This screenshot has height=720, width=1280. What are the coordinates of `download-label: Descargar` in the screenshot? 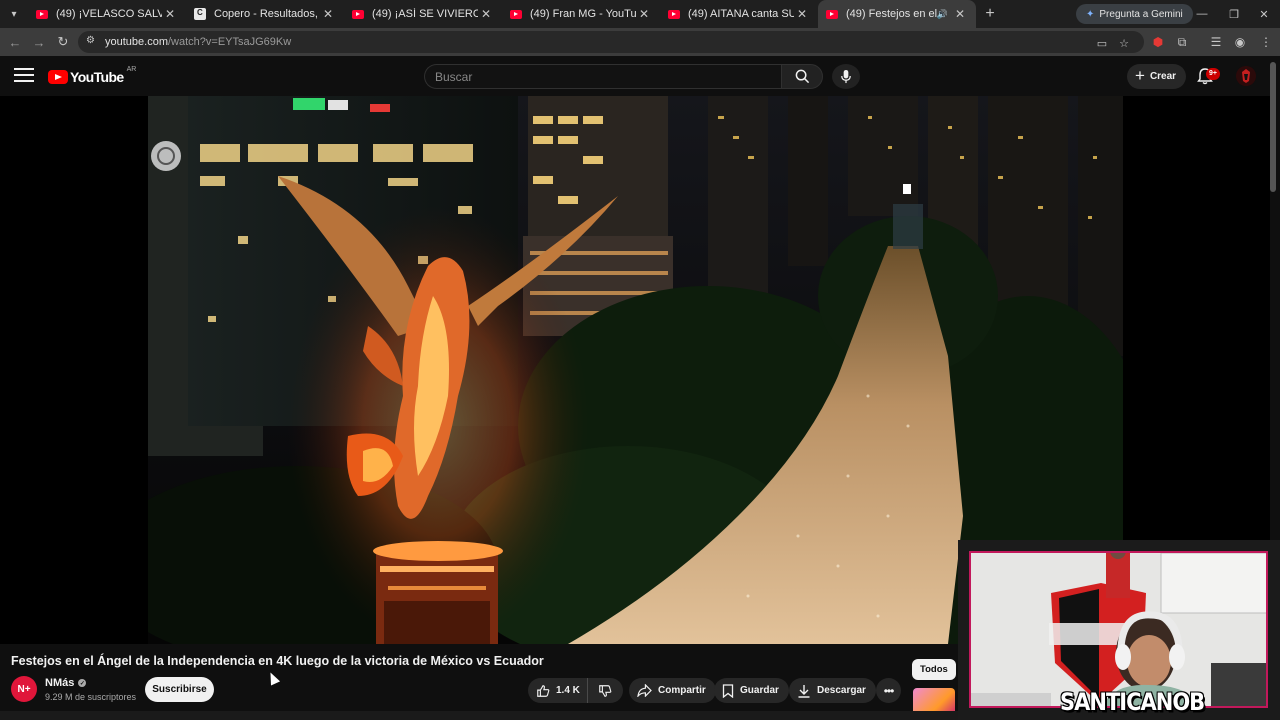 It's located at (841, 690).